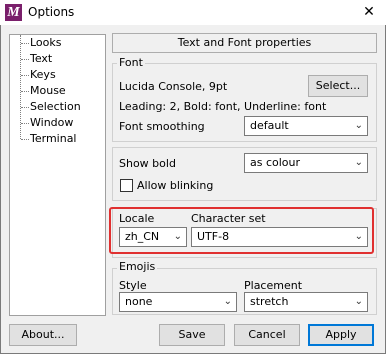 This screenshot has width=386, height=354. Describe the element at coordinates (341, 335) in the screenshot. I see `apply-button: Apply` at that location.